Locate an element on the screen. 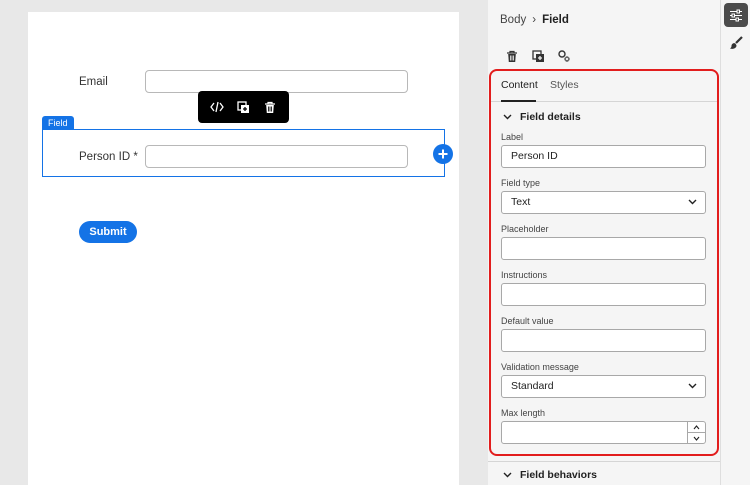  instructions-input is located at coordinates (603, 294).